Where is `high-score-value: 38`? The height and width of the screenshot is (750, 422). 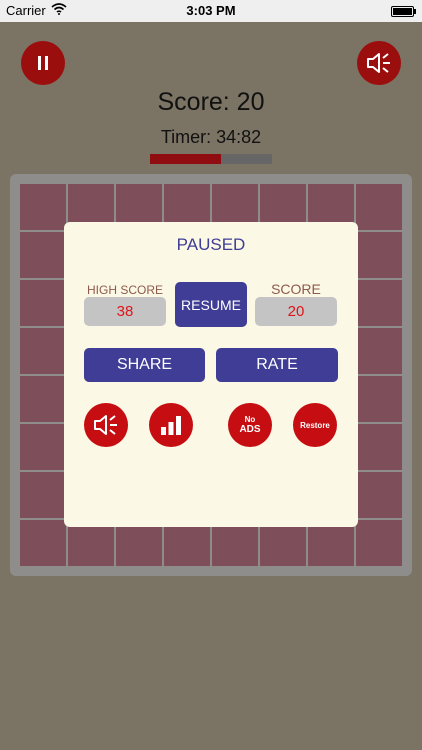 high-score-value: 38 is located at coordinates (125, 311).